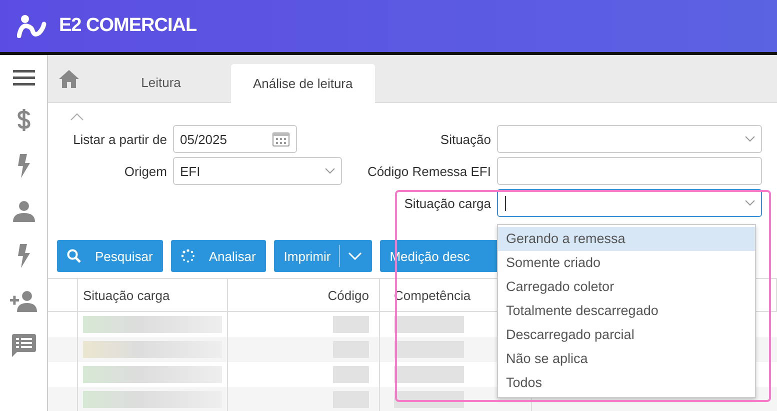 This screenshot has width=777, height=411. What do you see at coordinates (626, 239) in the screenshot?
I see `dropdown-option: Gerando a remessa` at bounding box center [626, 239].